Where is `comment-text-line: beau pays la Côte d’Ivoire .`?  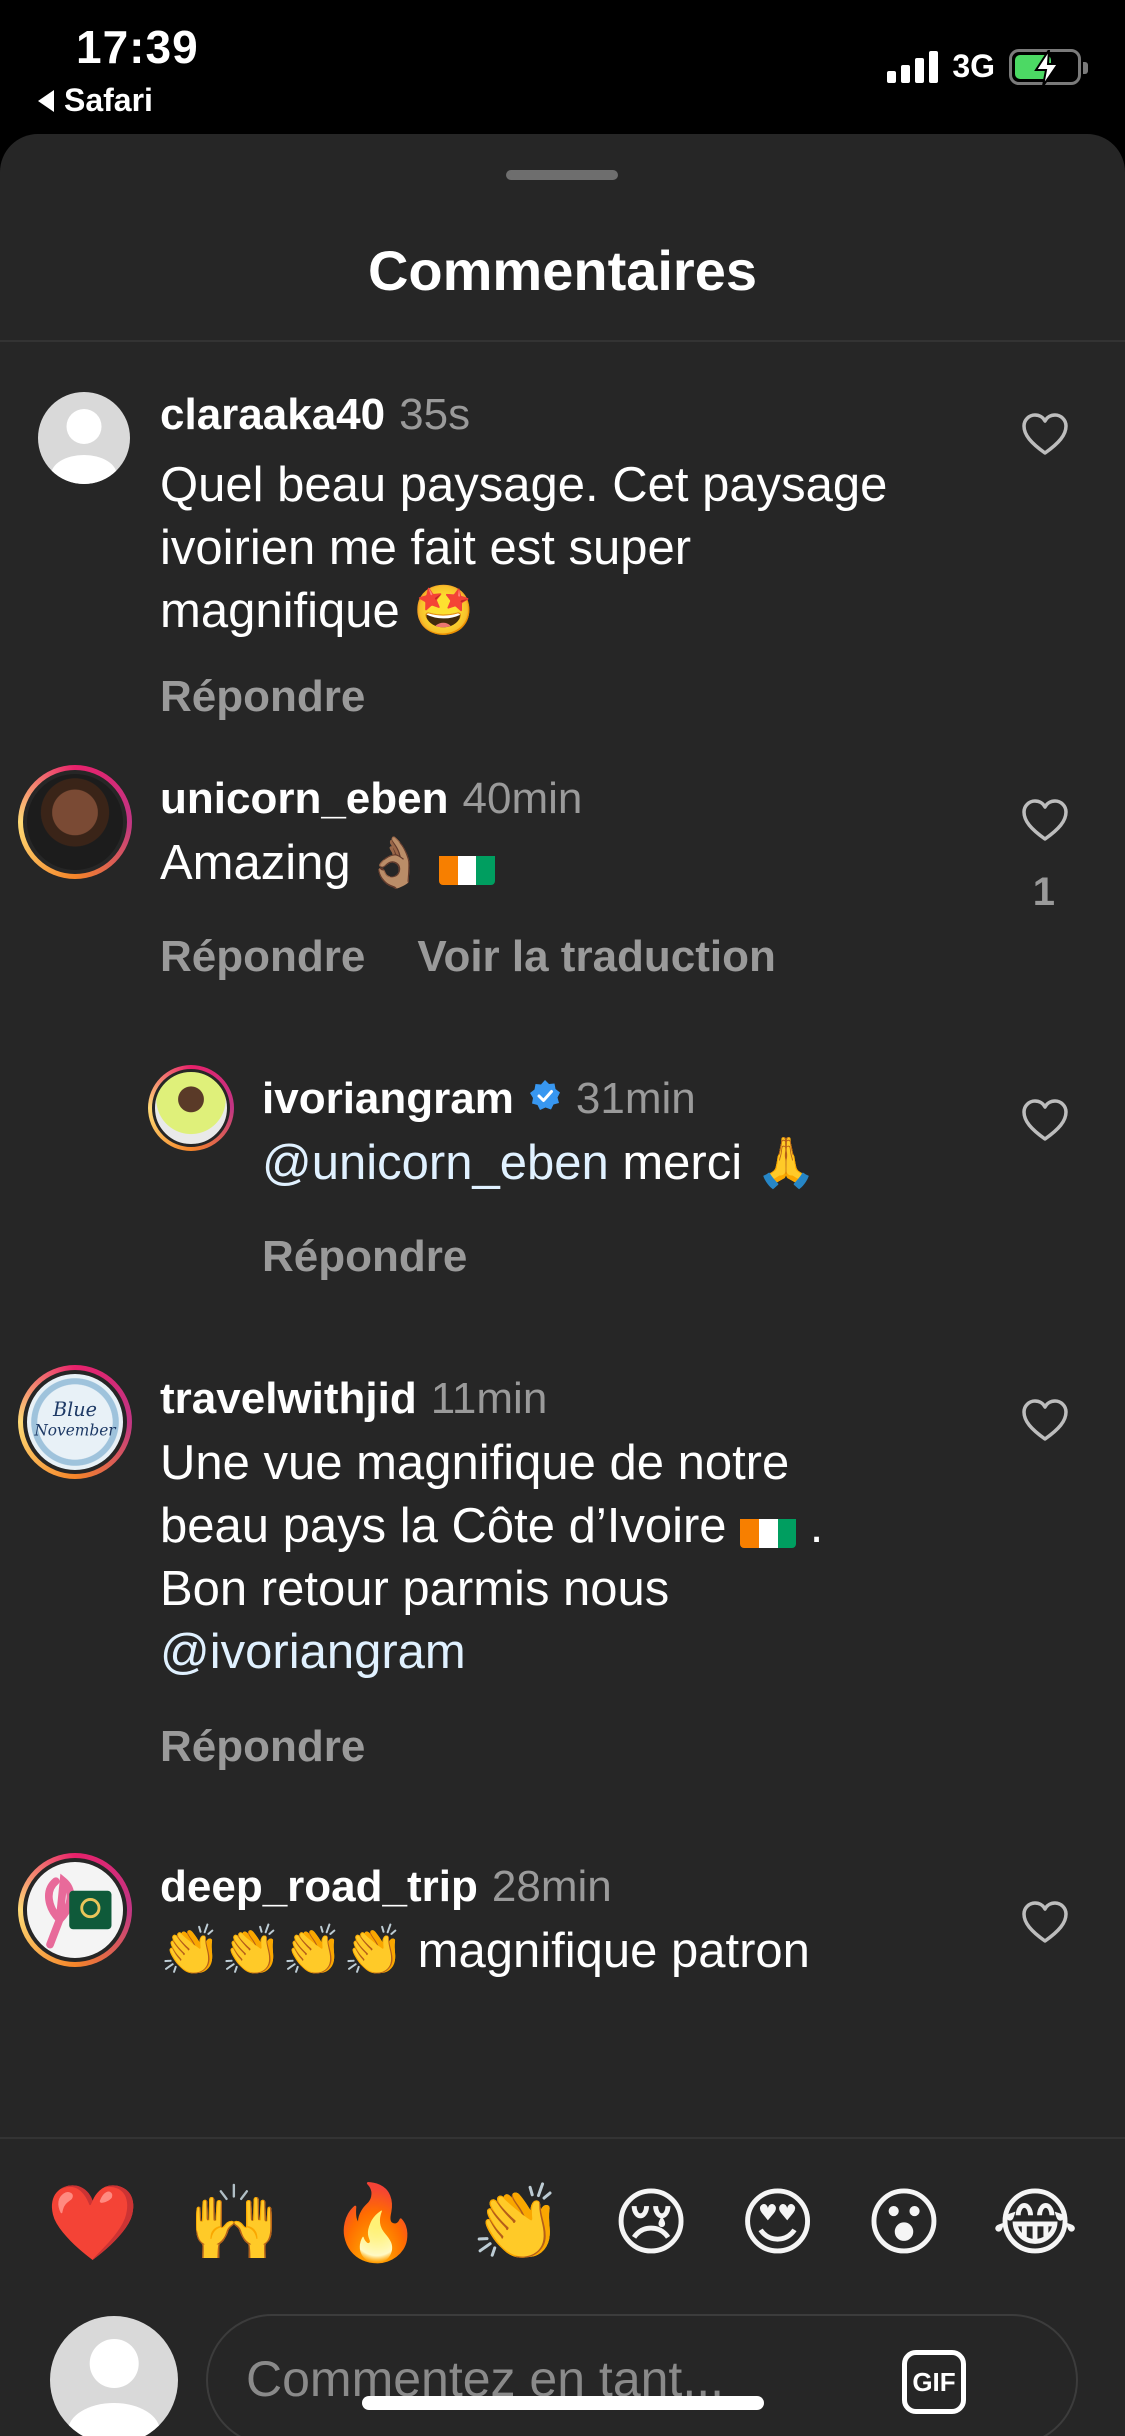
comment-text-line: beau pays la Côte d’Ivoire . is located at coordinates (560, 1526).